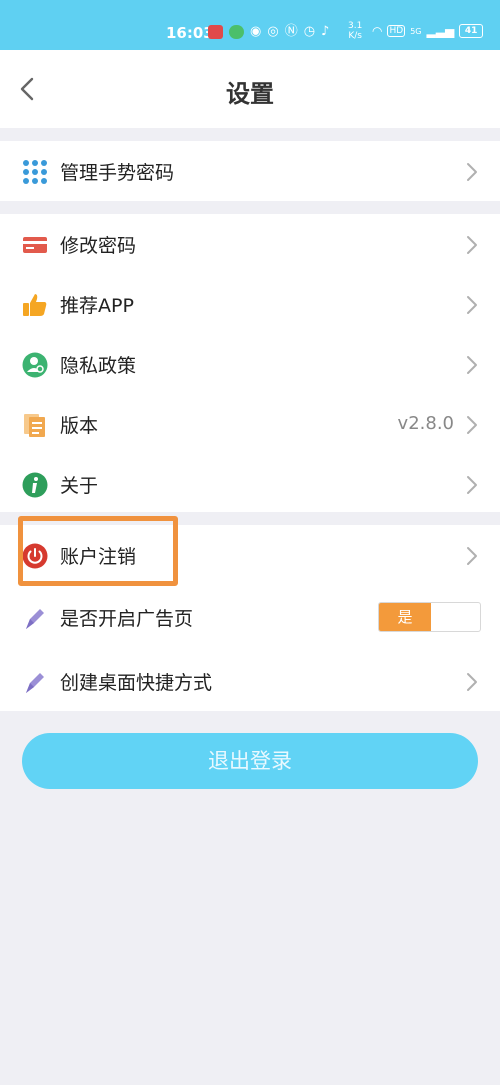  I want to click on notification-icons: ◉ ◎ Ⓝ ◷ ♪, so click(268, 32).